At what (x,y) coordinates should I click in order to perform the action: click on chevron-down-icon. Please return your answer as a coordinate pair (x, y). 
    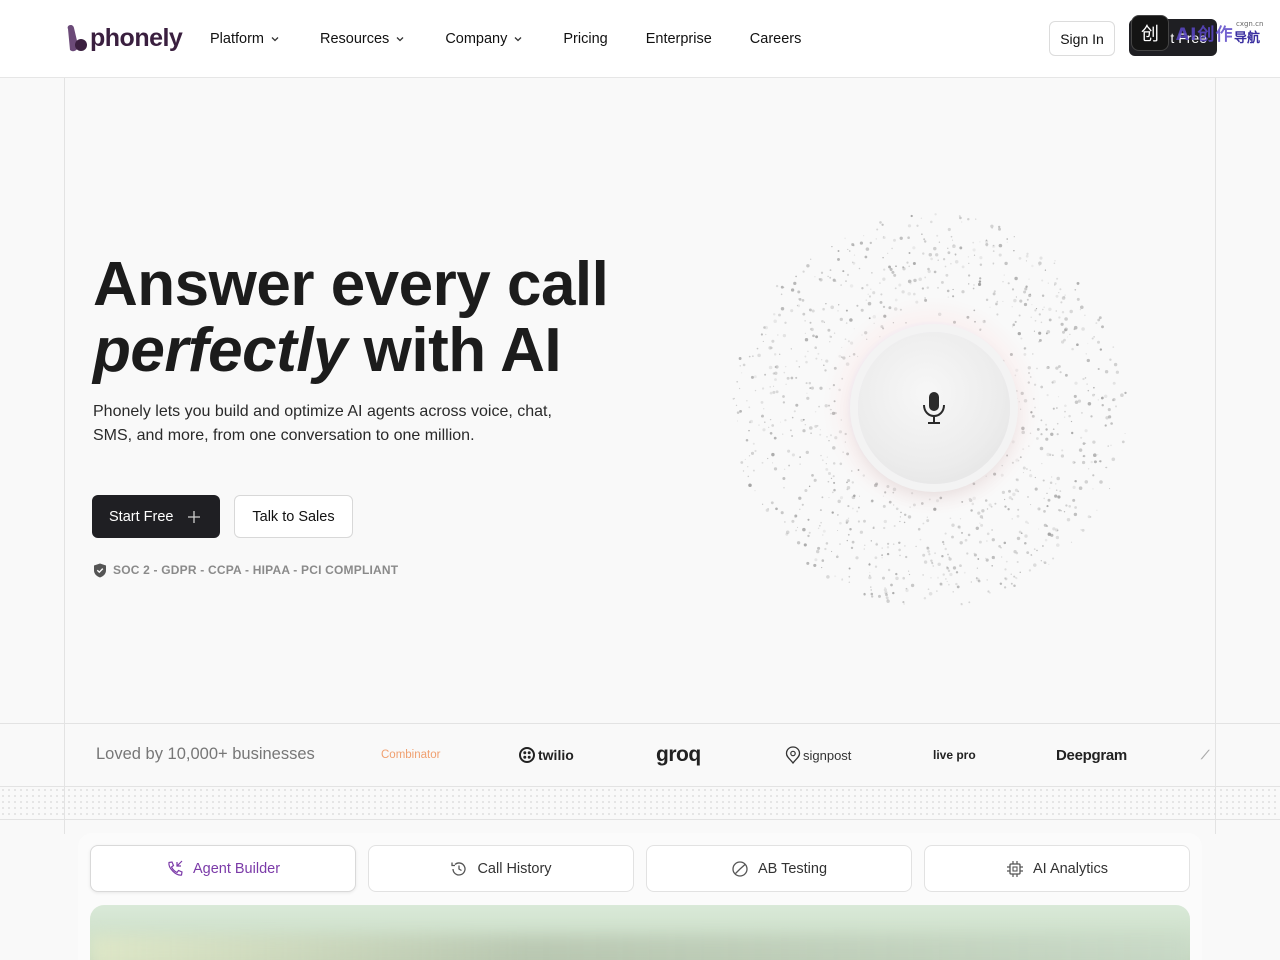
    Looking at the image, I should click on (518, 39).